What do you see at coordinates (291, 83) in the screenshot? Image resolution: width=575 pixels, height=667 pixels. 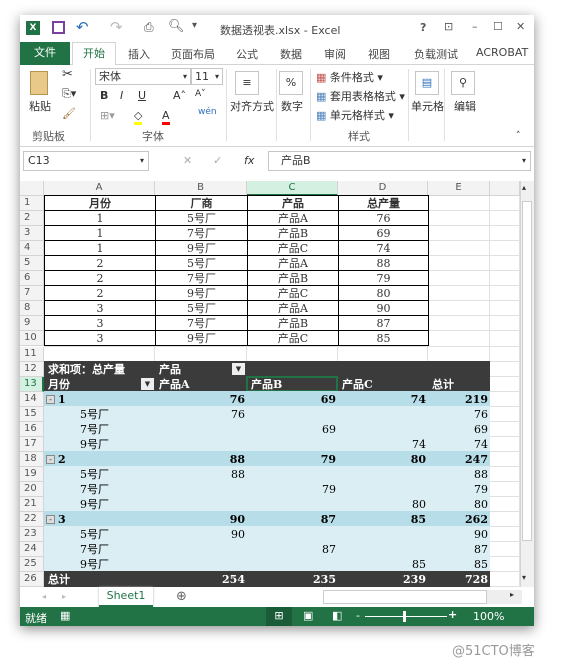 I see `percent-icon: %` at bounding box center [291, 83].